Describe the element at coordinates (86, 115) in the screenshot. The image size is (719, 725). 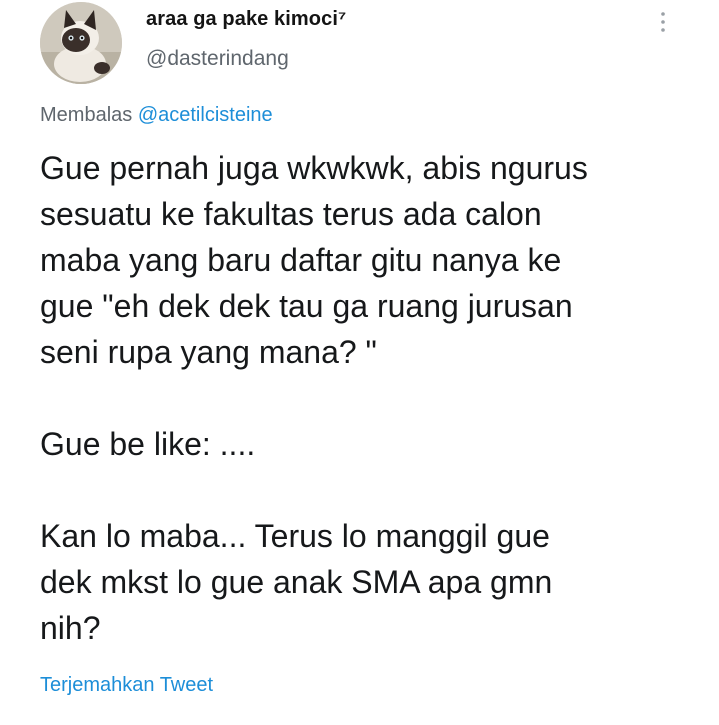
I see `reply-prefix: Membalas` at that location.